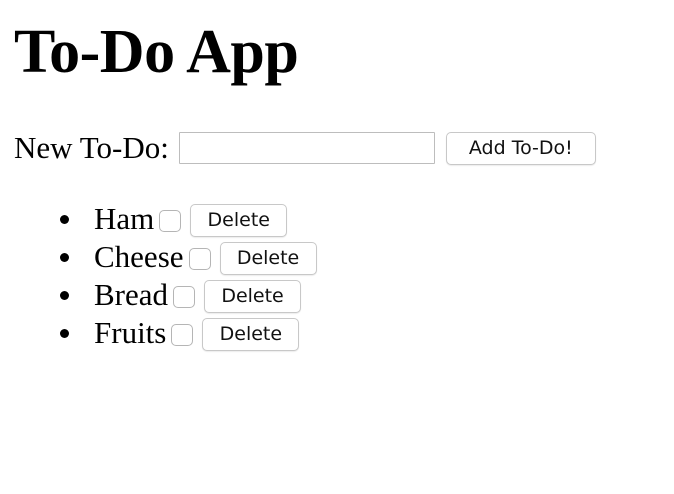 The image size is (674, 494). I want to click on add-todo-button: Add To-Do!, so click(520, 148).